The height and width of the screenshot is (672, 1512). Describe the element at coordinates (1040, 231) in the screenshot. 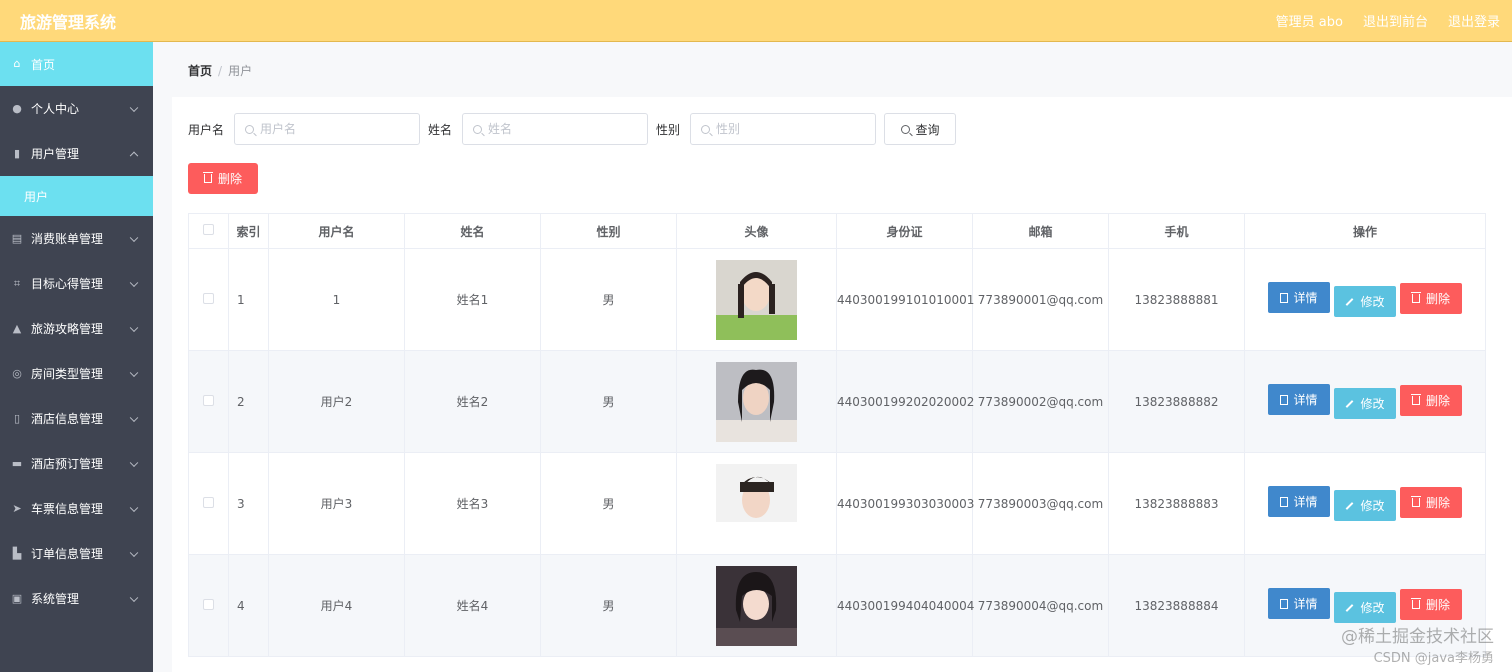

I see `column-header: 邮箱` at that location.